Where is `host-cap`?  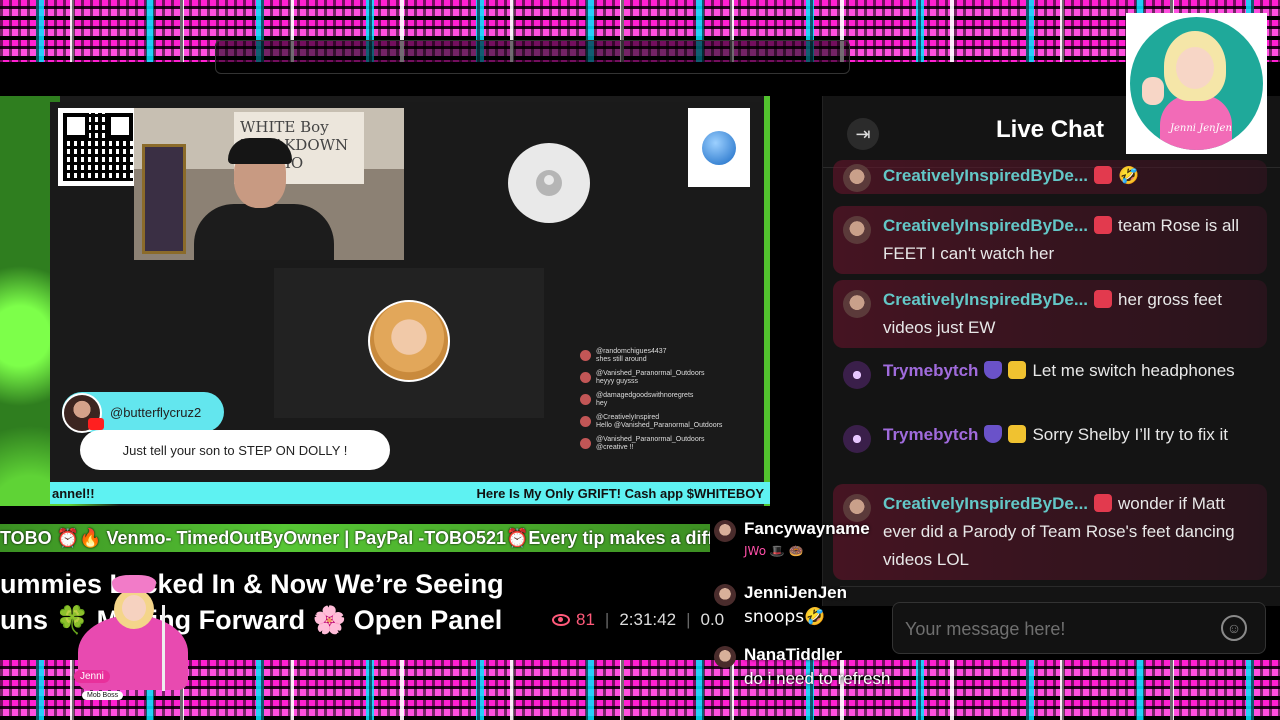
host-cap is located at coordinates (260, 151).